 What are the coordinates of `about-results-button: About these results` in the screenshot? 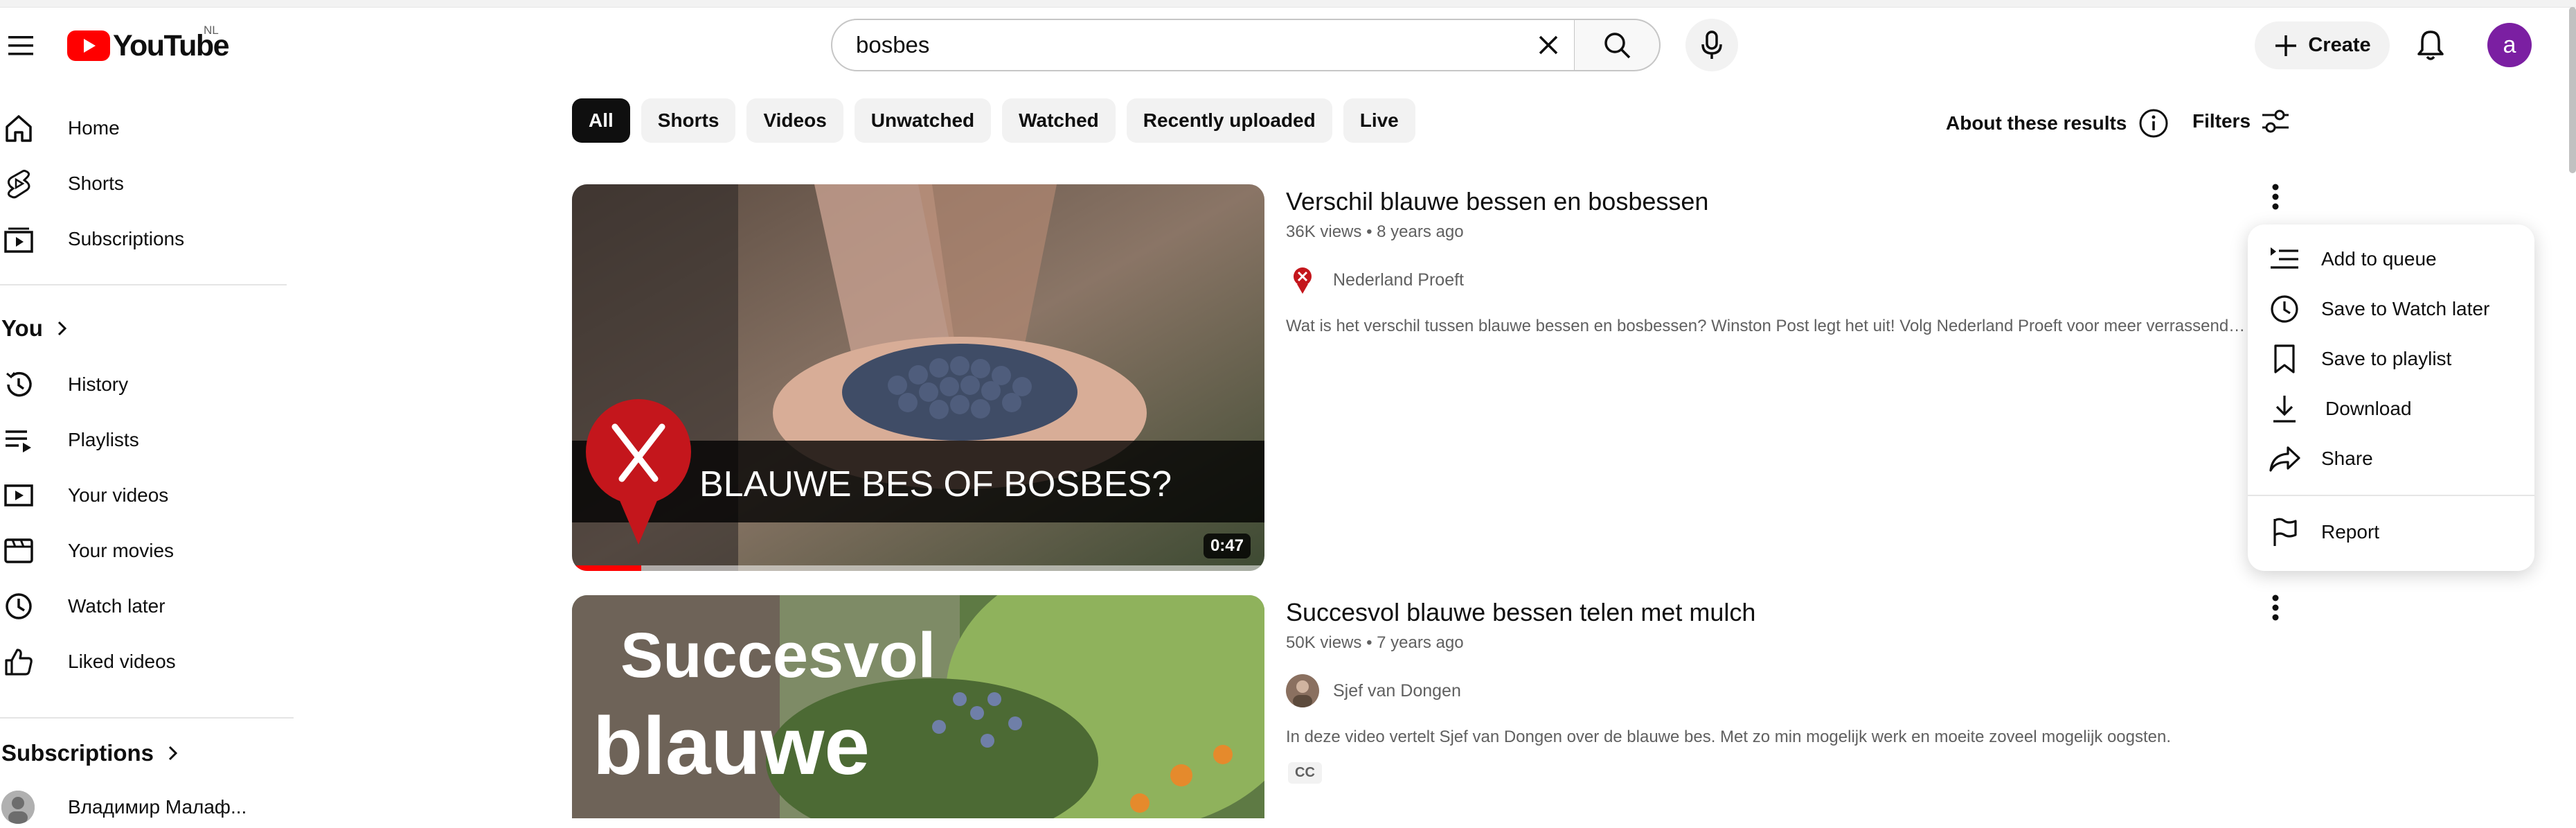 It's located at (2058, 123).